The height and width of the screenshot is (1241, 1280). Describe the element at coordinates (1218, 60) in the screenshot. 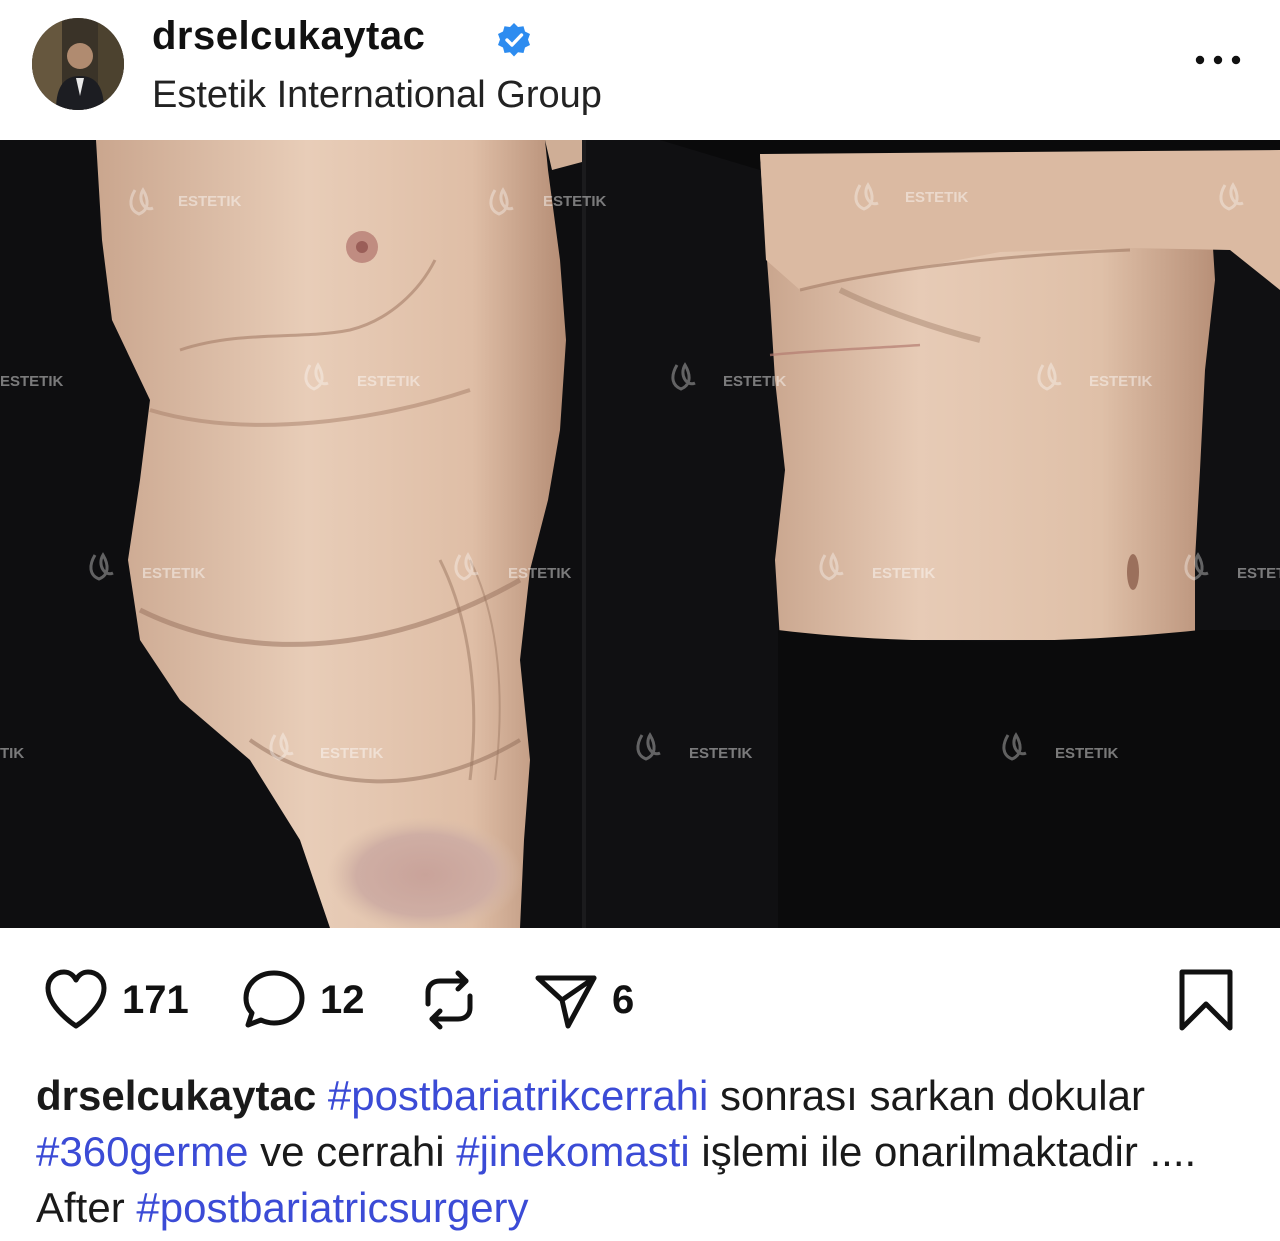

I see `more-options-icon` at that location.